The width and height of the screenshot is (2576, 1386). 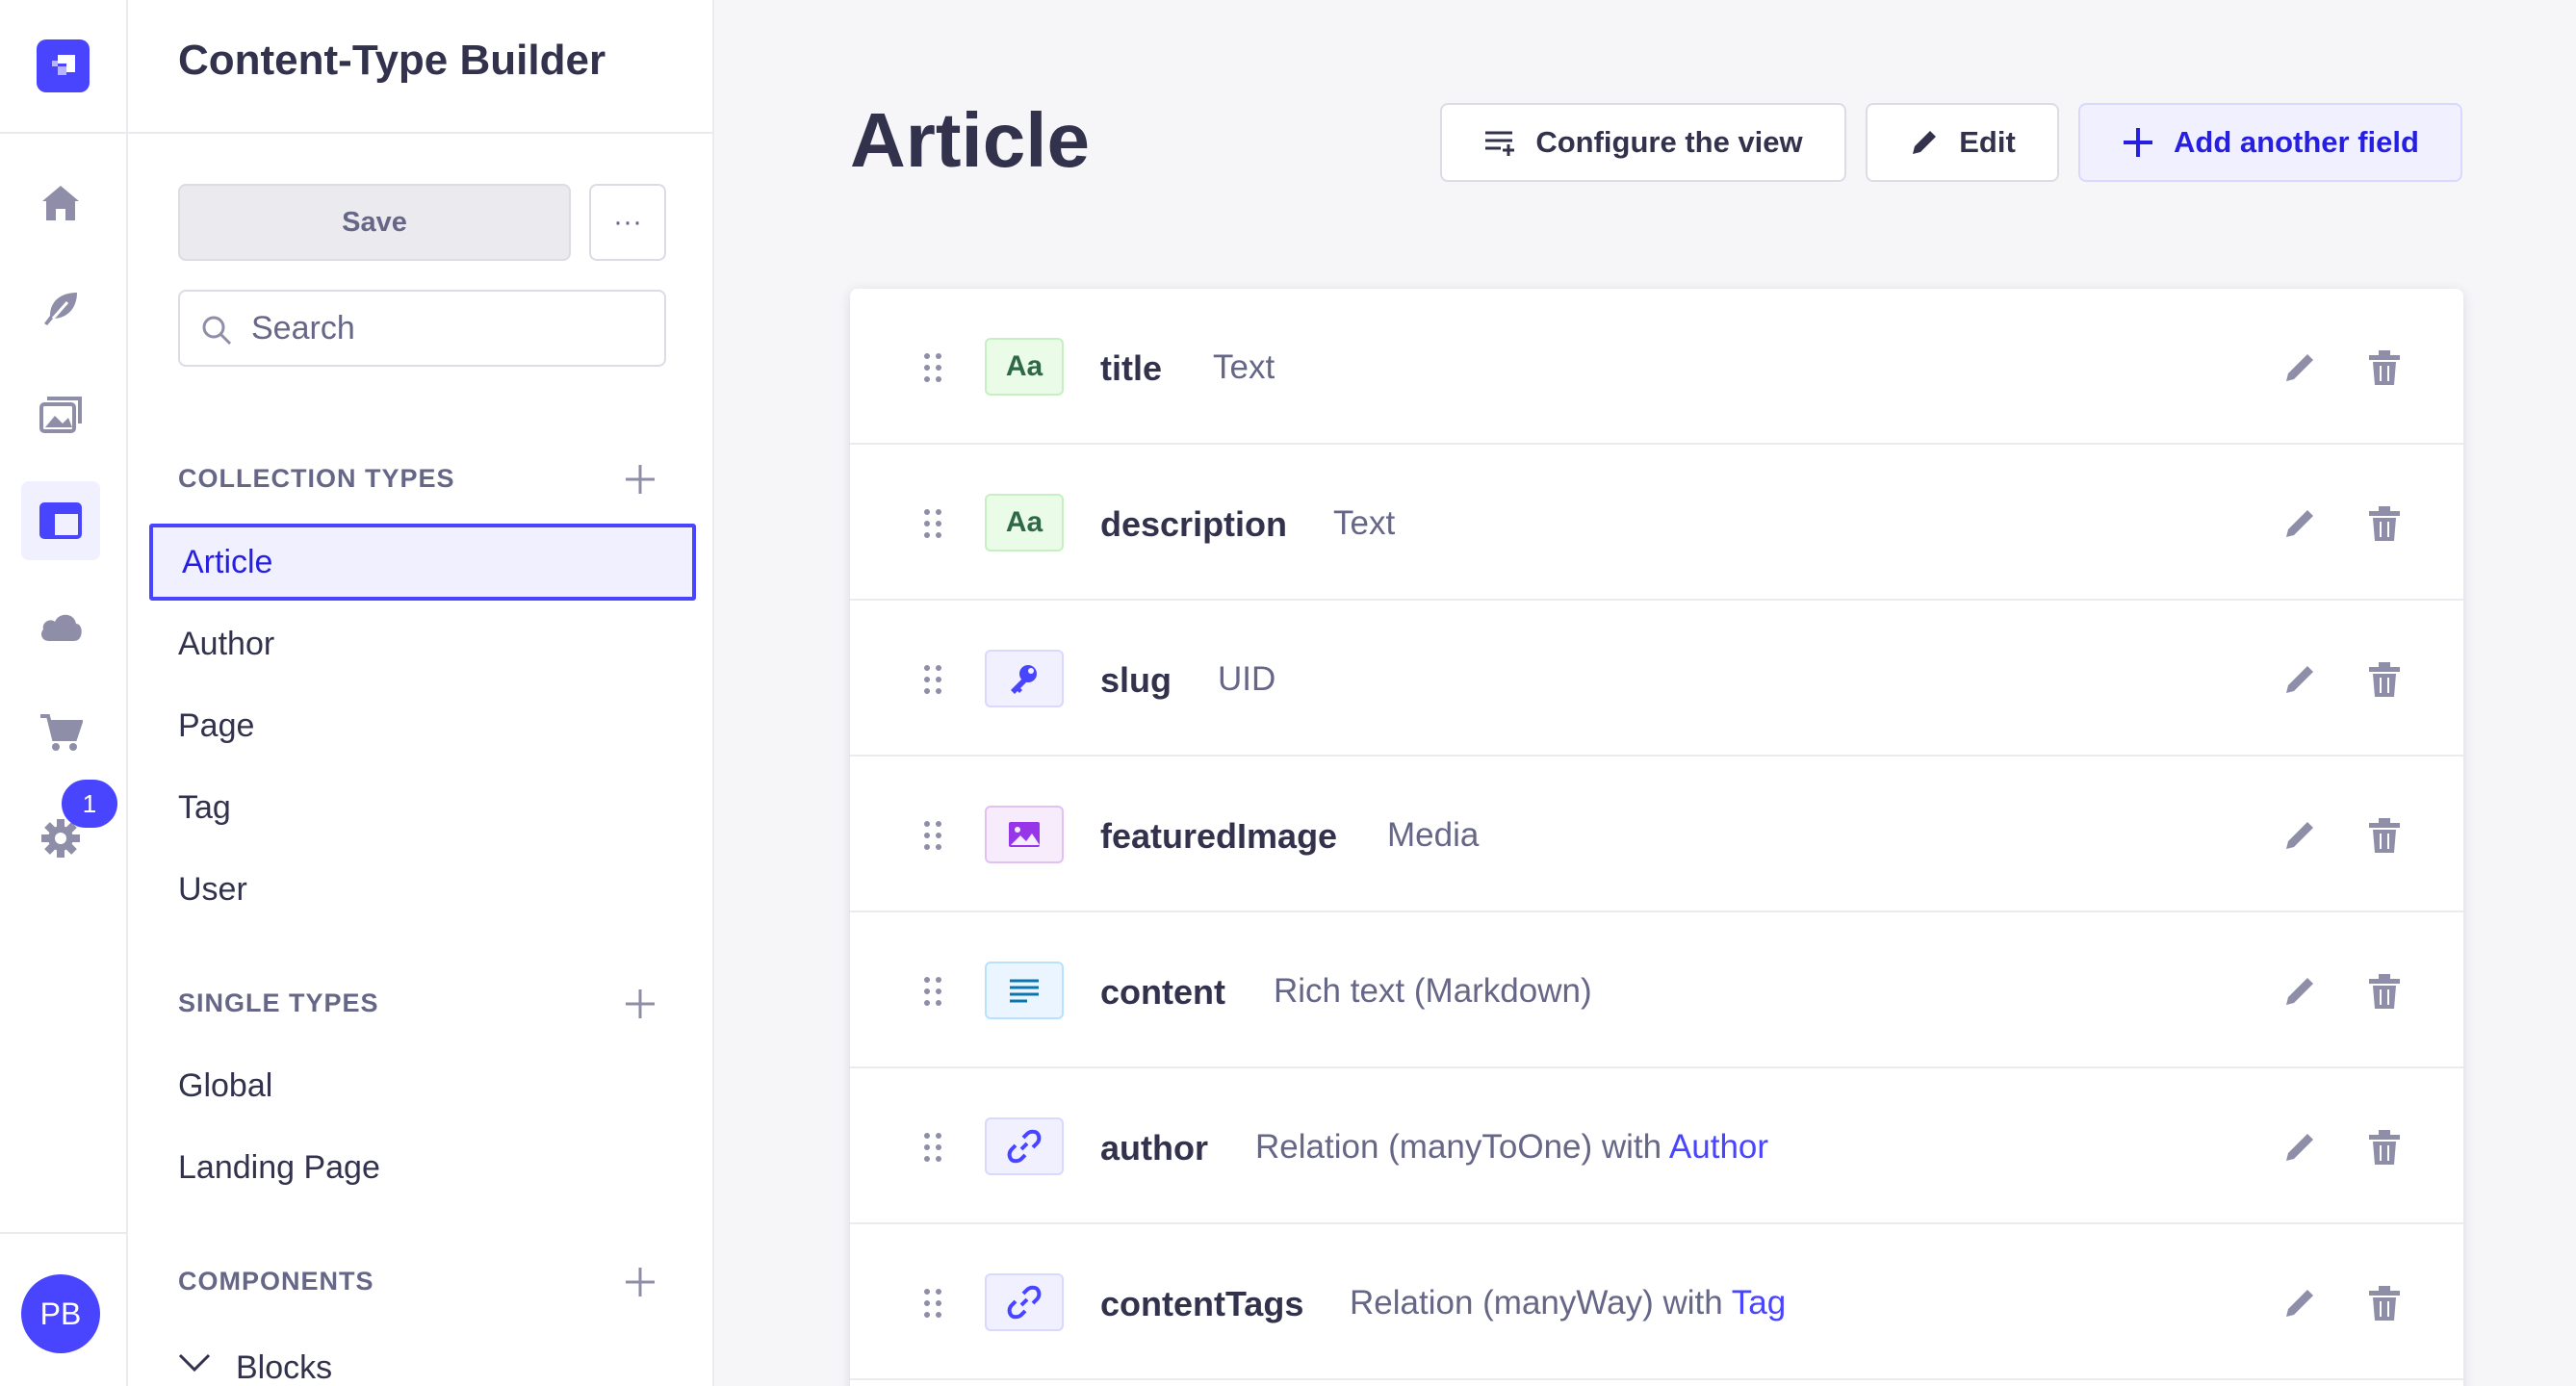 I want to click on chevron-down-icon, so click(x=195, y=1363).